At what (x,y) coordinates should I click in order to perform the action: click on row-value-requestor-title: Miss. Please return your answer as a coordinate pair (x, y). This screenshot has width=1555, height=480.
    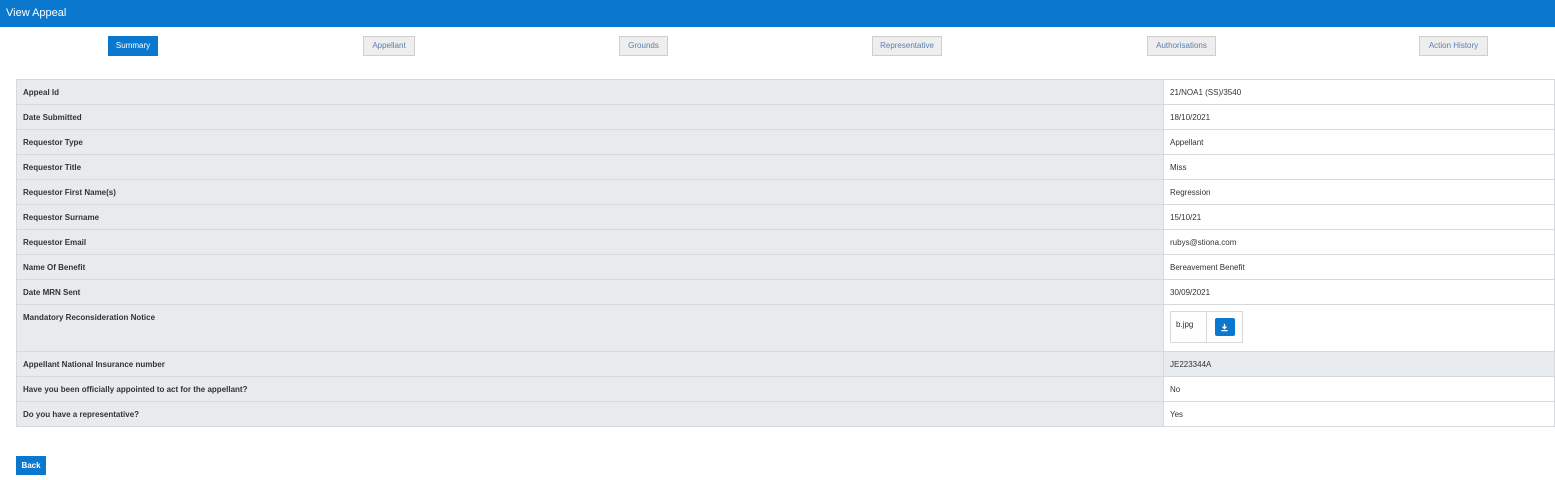
    Looking at the image, I should click on (1359, 167).